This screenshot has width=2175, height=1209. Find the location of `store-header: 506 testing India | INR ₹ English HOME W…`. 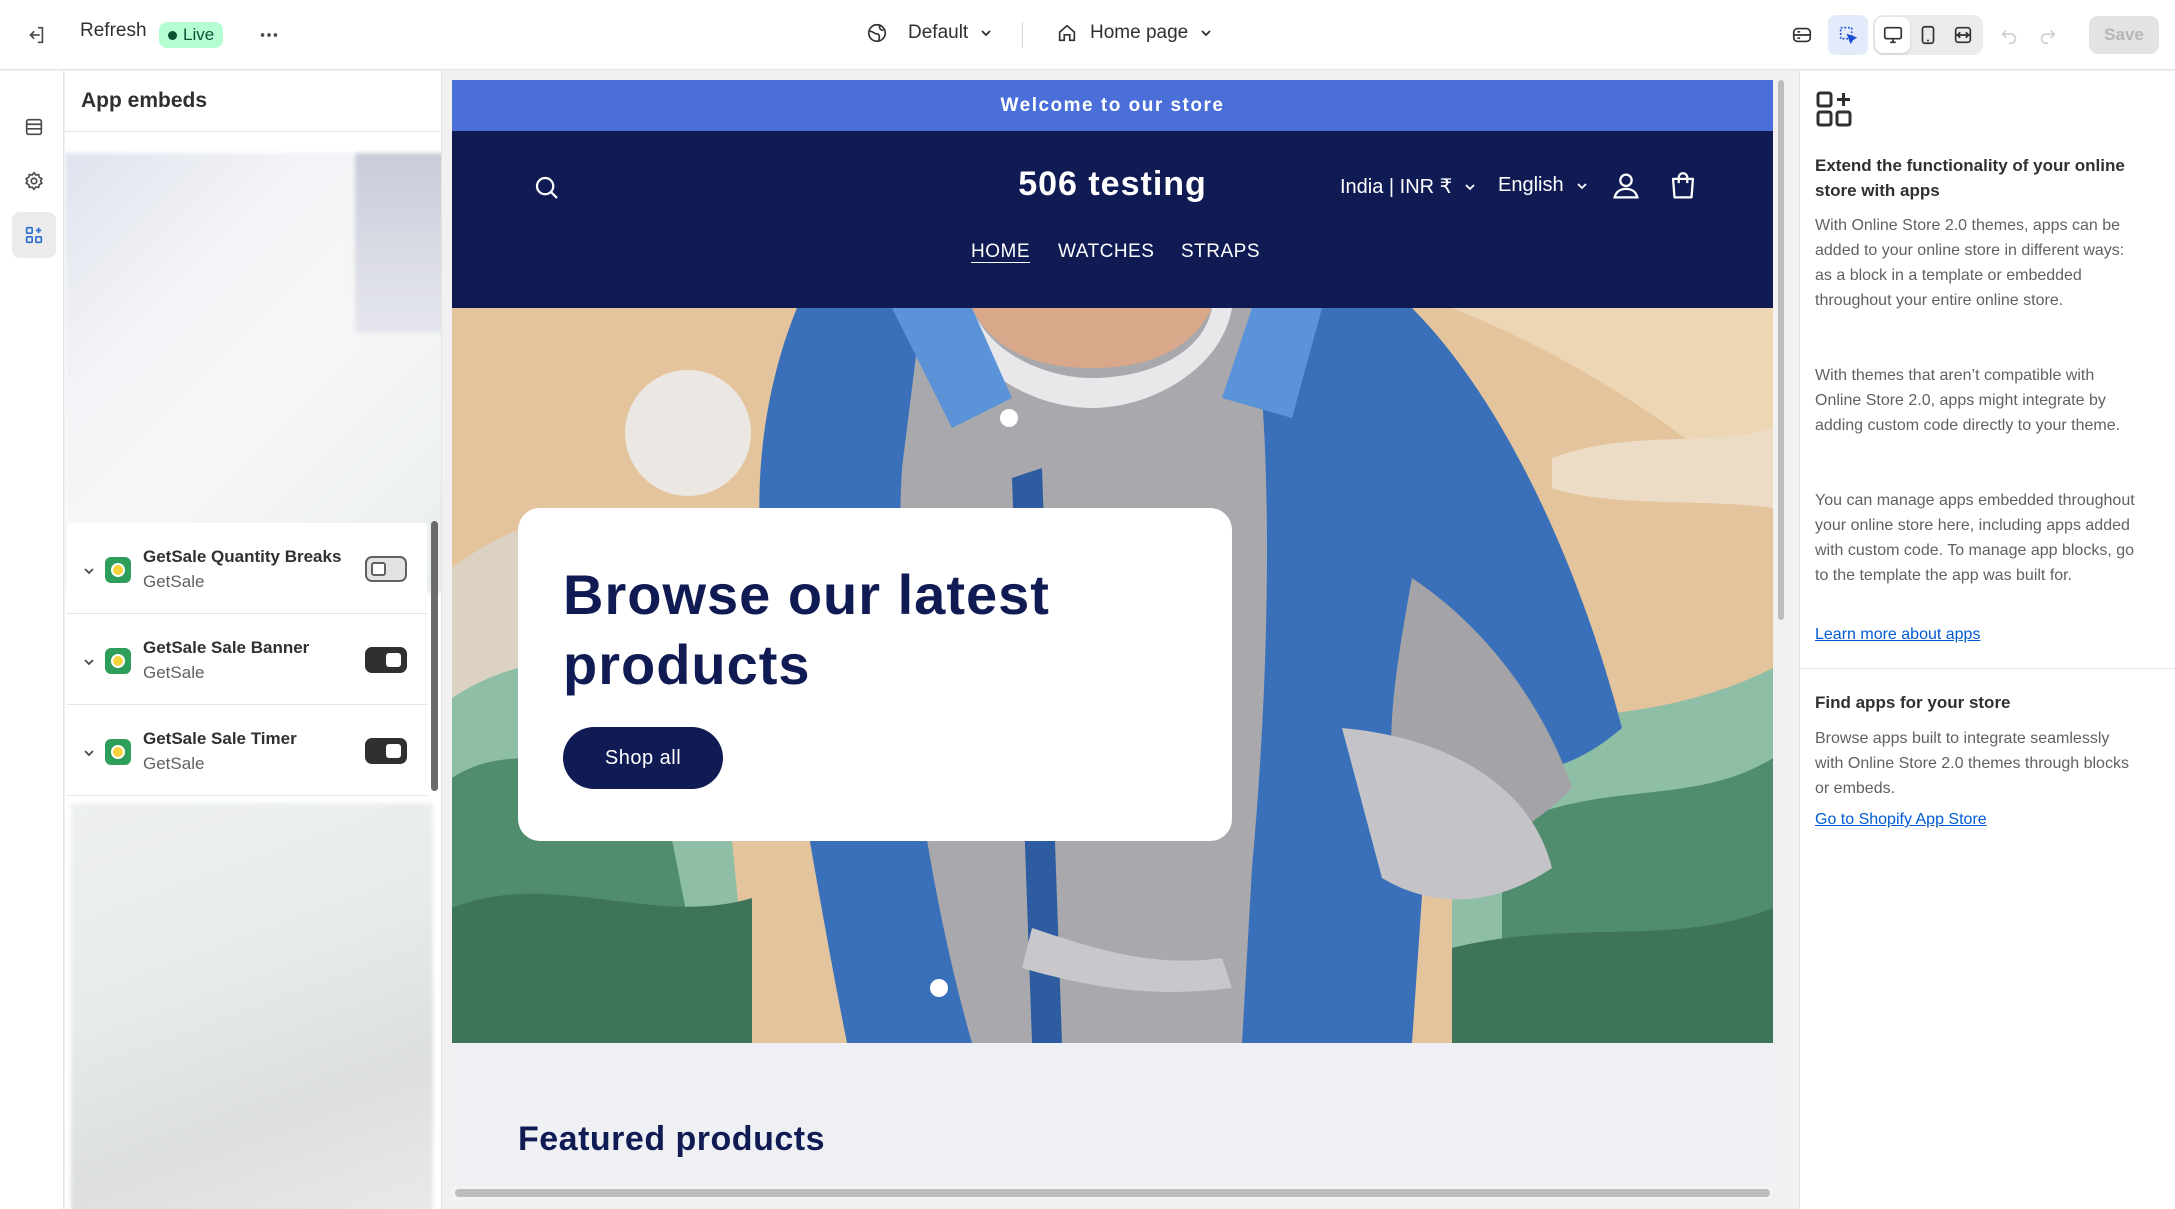

store-header: 506 testing India | INR ₹ English HOME W… is located at coordinates (1112, 219).